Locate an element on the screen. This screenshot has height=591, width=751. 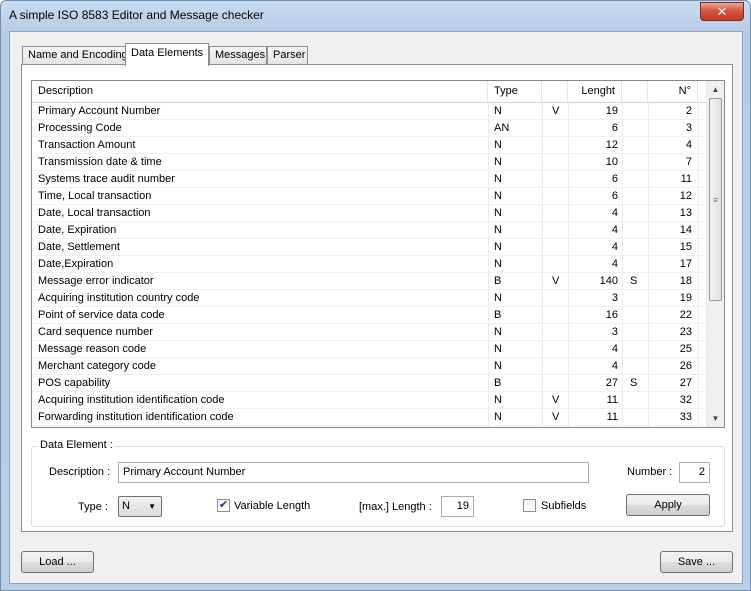
type-select: N ▼ is located at coordinates (140, 506).